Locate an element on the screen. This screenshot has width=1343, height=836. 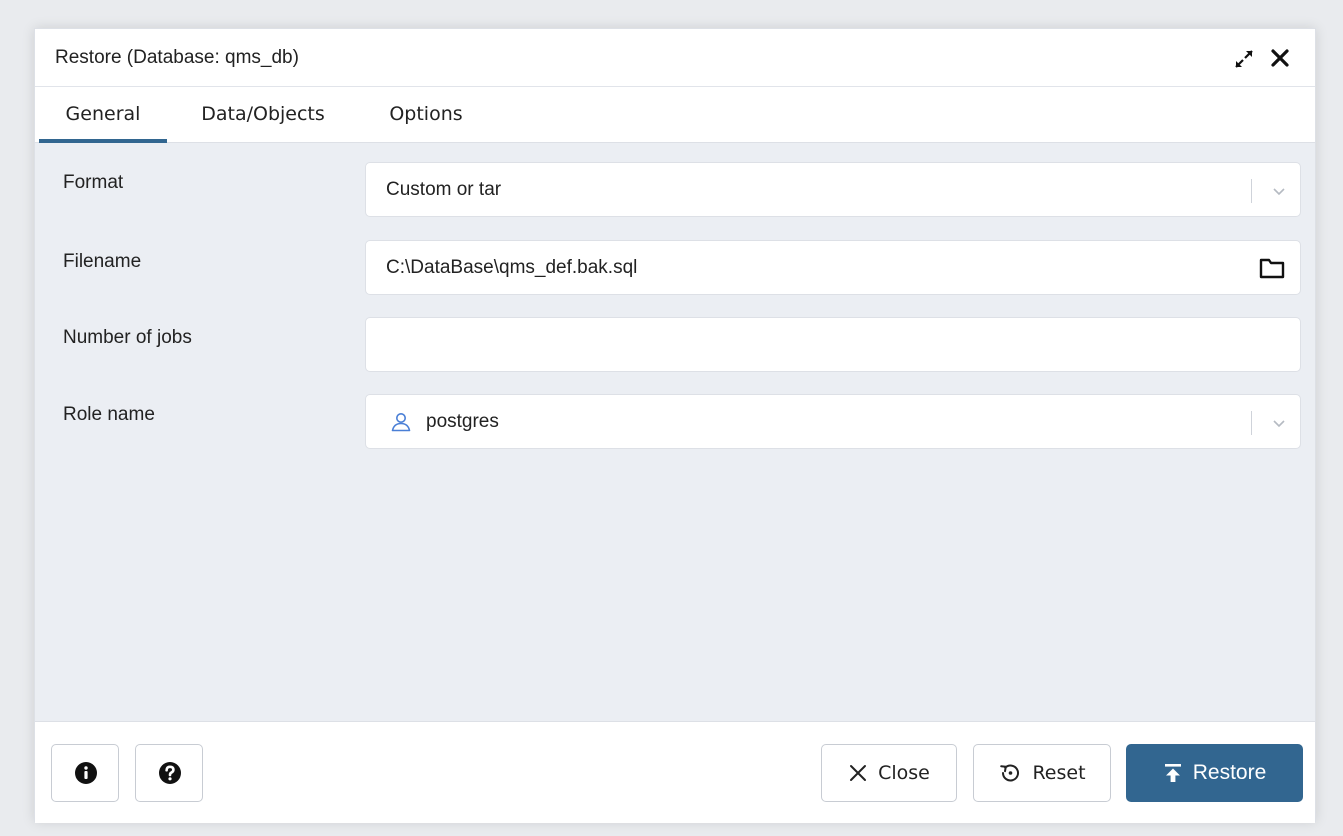
role-value: postgres is located at coordinates (462, 421).